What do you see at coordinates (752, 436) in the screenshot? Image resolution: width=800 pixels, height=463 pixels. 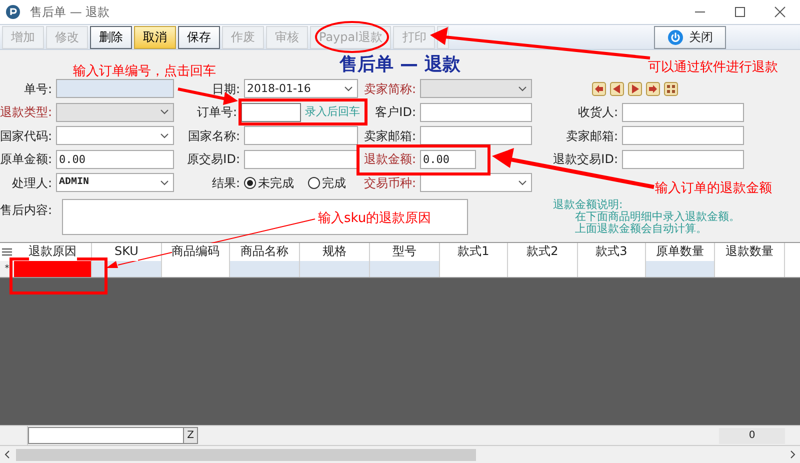 I see `total-cell: 0` at bounding box center [752, 436].